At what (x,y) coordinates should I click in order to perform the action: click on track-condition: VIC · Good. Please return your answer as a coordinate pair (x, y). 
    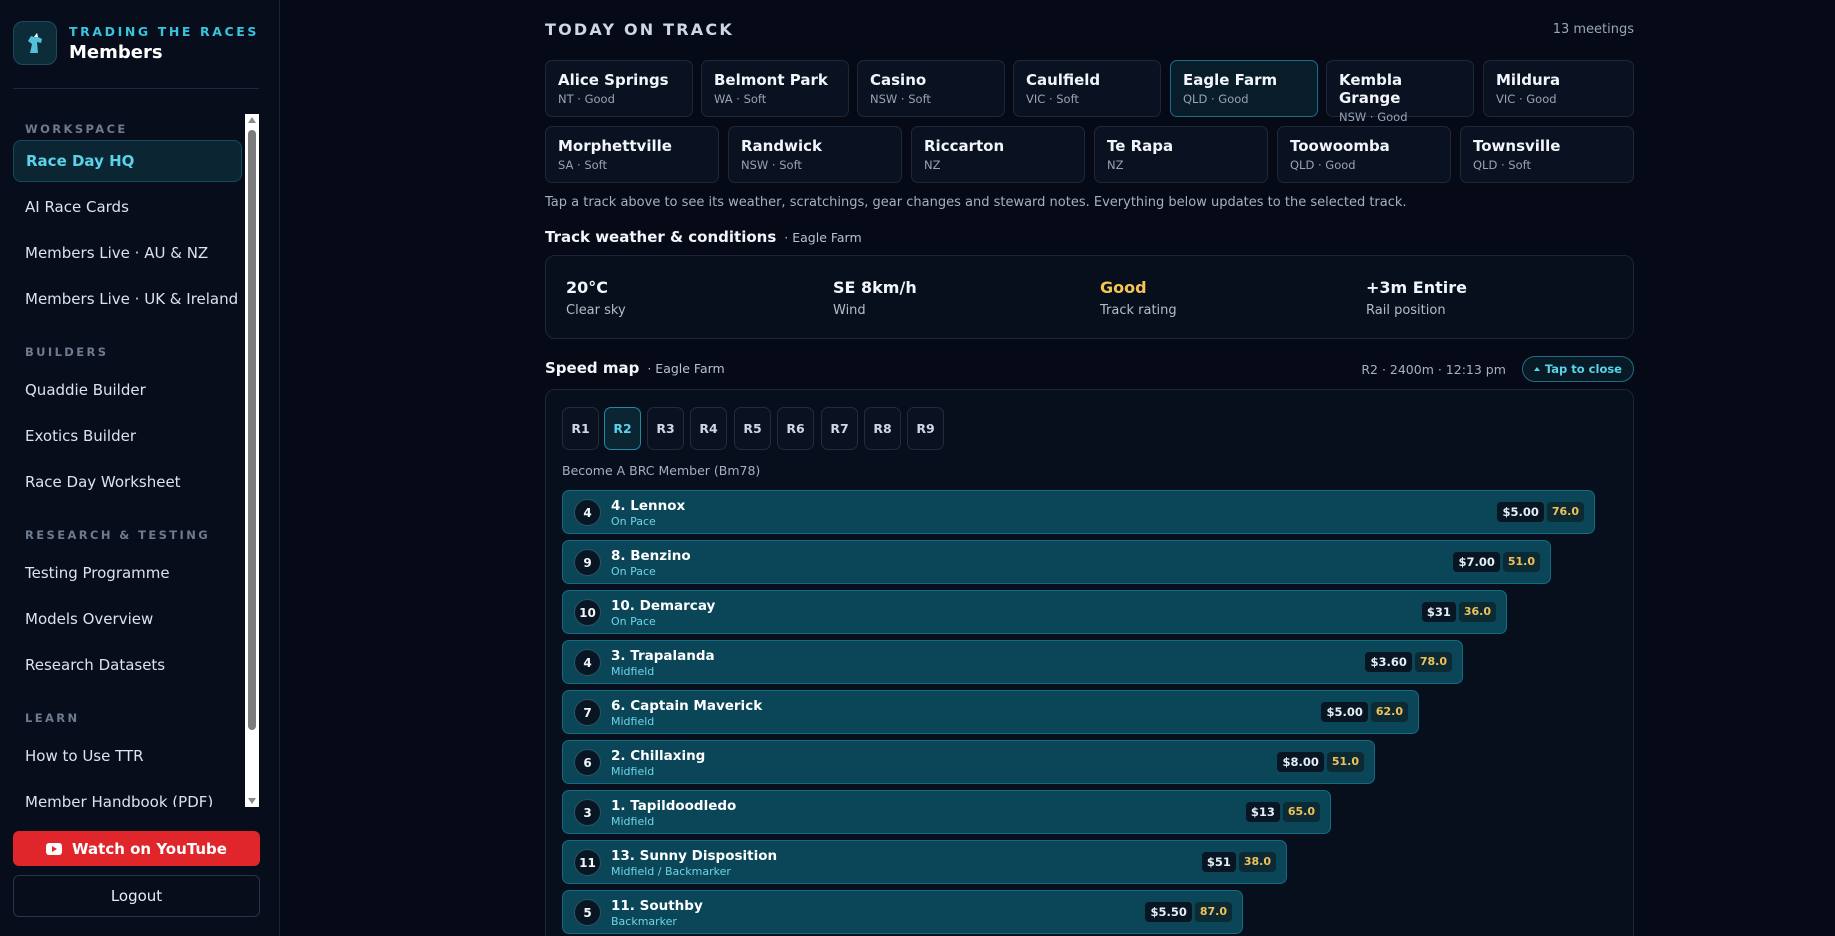
    Looking at the image, I should click on (1526, 99).